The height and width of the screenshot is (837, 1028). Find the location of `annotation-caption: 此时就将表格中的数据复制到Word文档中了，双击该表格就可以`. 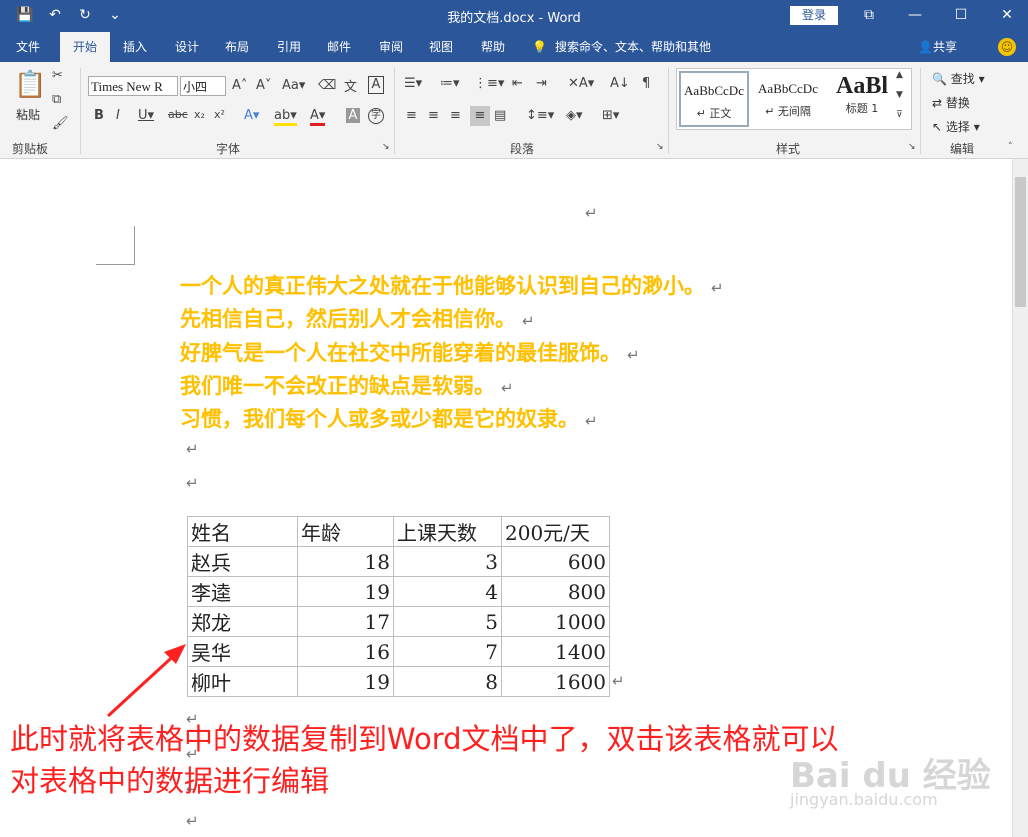

annotation-caption: 此时就将表格中的数据复制到Word文档中了，双击该表格就可以 is located at coordinates (424, 739).